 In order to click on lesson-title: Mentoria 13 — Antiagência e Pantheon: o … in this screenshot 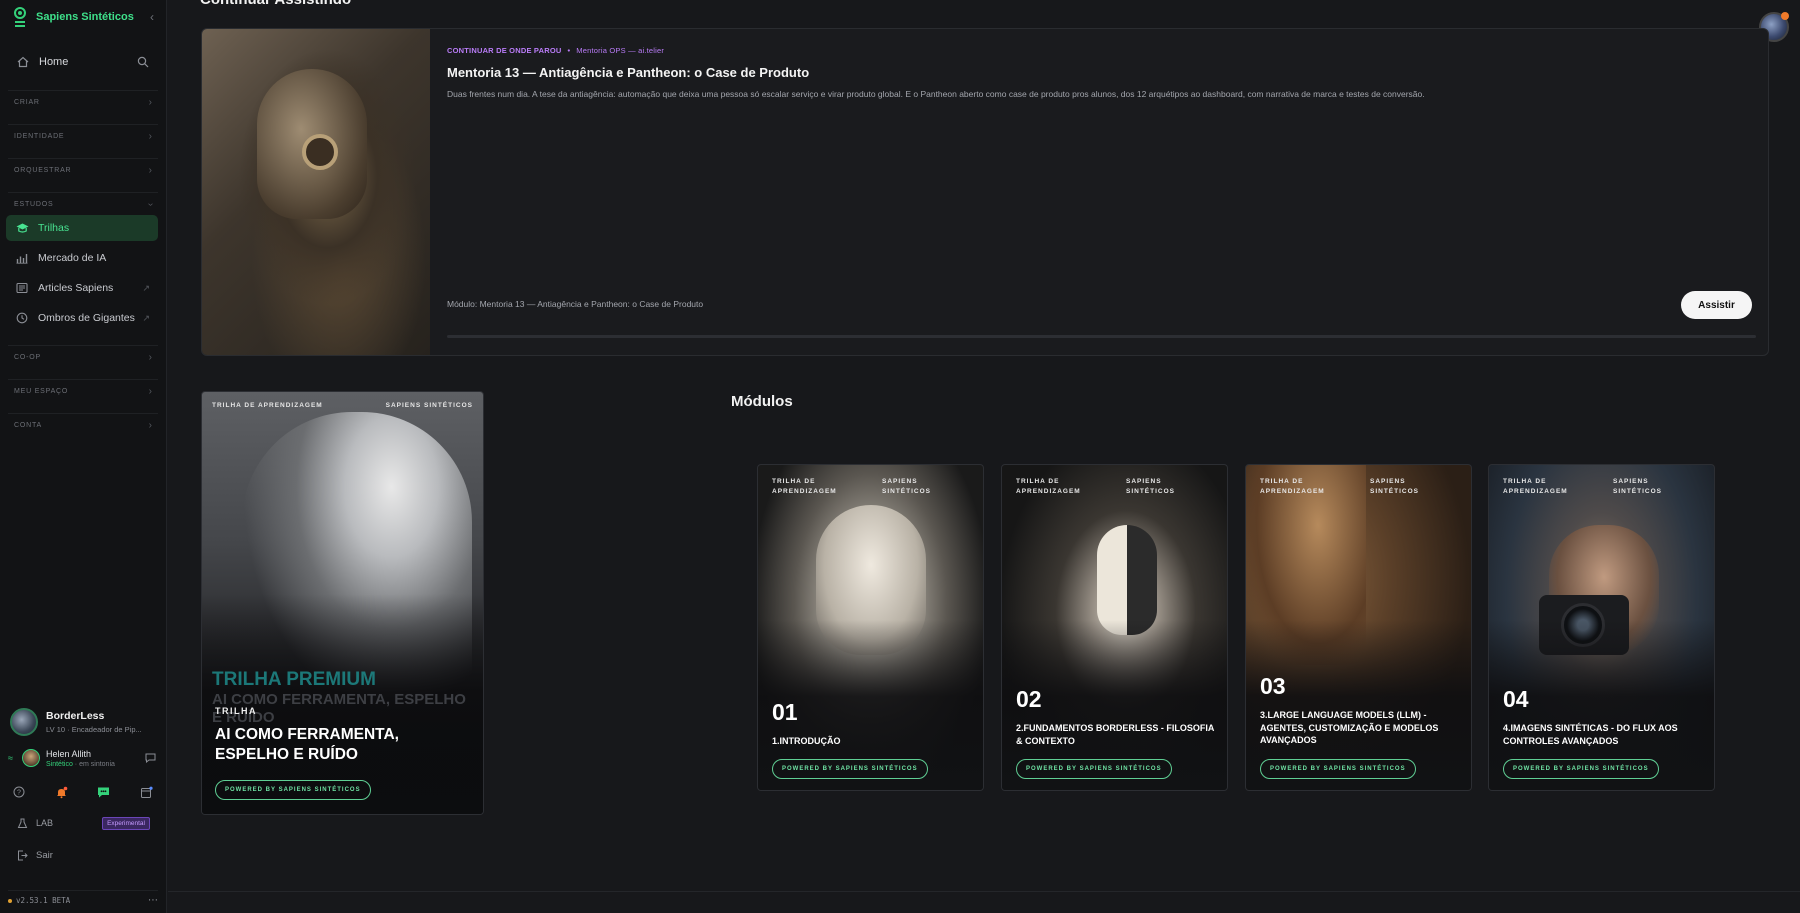, I will do `click(628, 72)`.